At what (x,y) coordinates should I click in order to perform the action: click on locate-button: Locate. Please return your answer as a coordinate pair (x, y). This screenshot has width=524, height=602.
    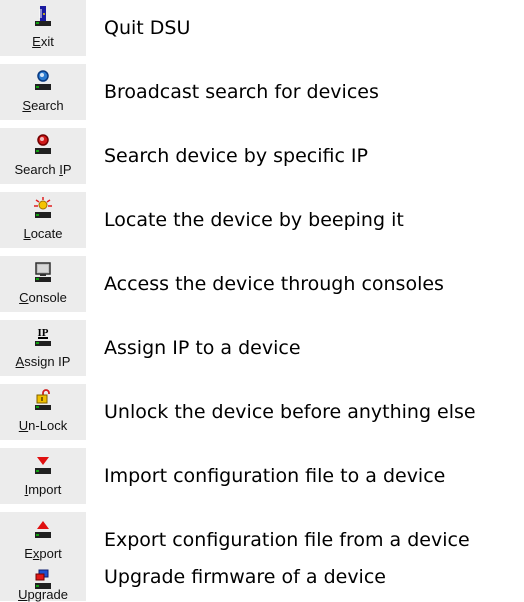
    Looking at the image, I should click on (43, 220).